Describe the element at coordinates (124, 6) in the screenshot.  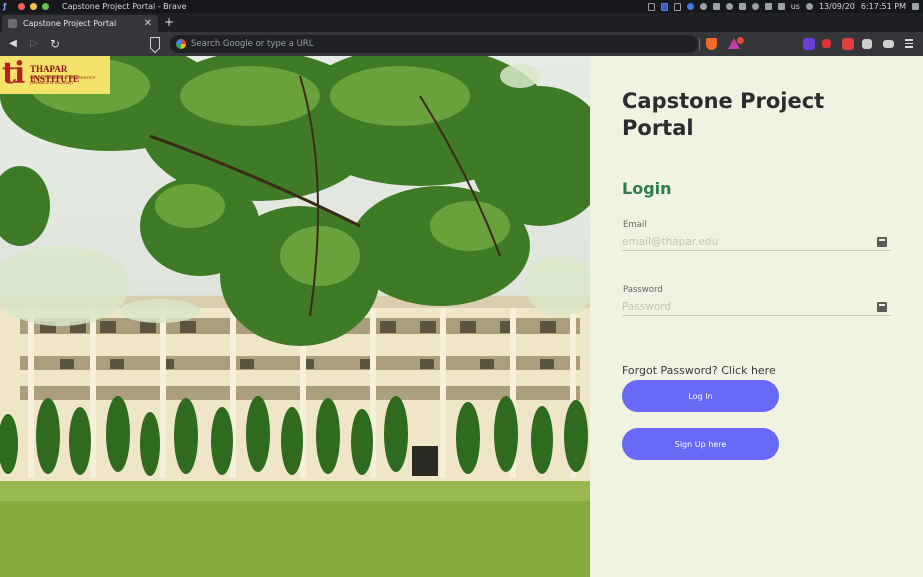
I see `window-title: Capstone Project Portal - Brave` at that location.